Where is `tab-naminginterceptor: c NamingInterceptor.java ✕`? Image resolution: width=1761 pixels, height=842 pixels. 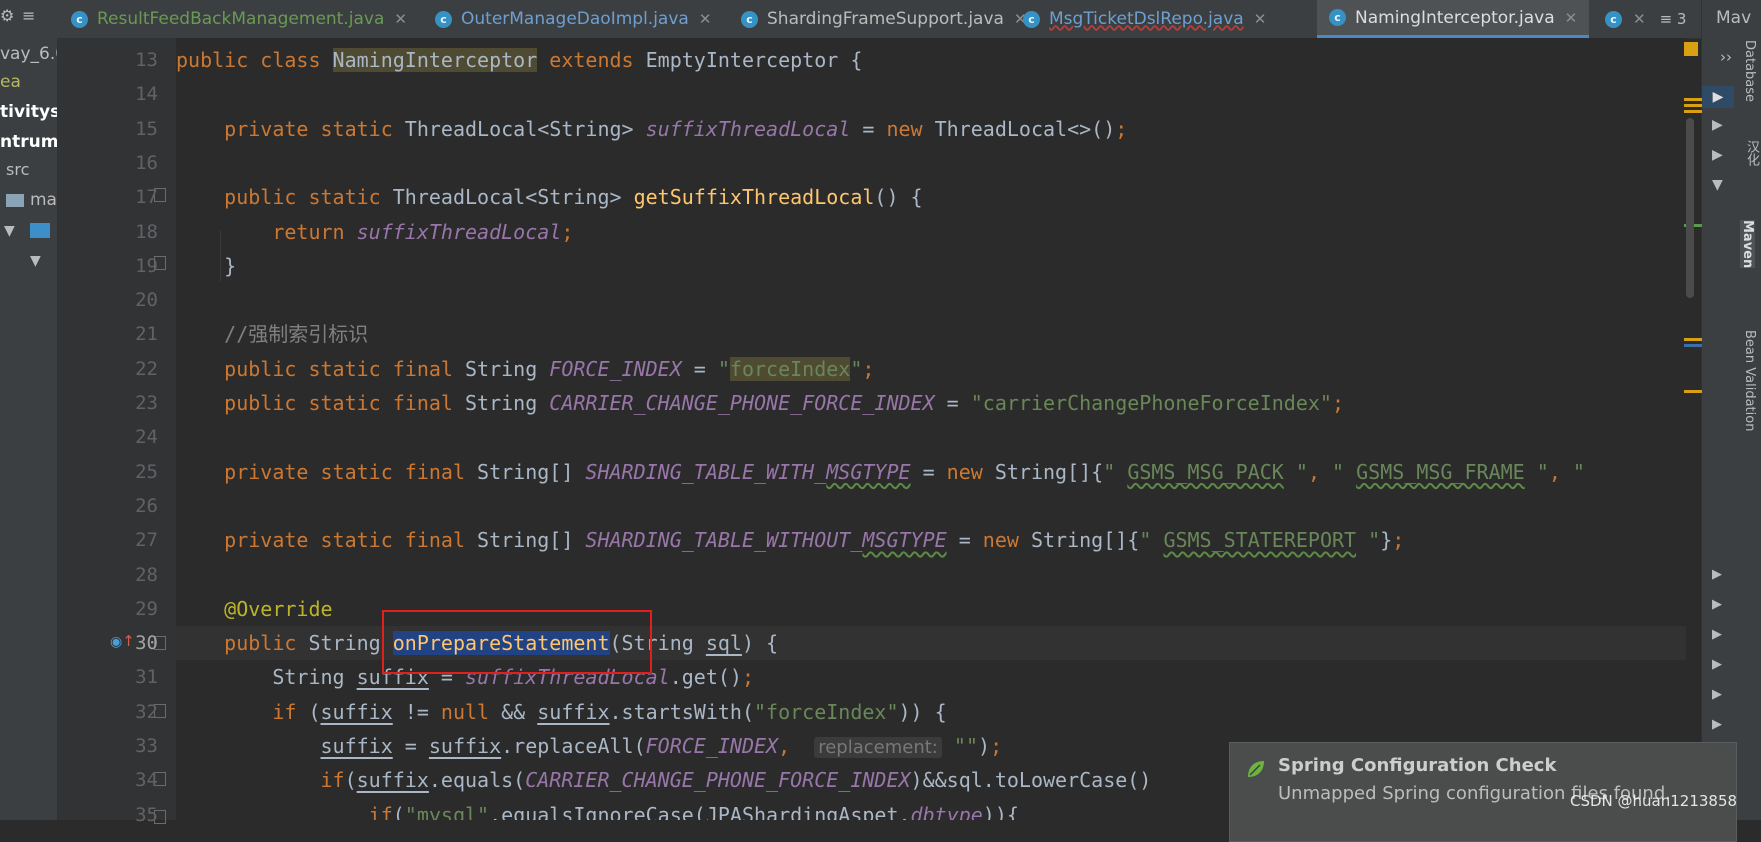
tab-naminginterceptor: c NamingInterceptor.java ✕ is located at coordinates (1453, 19).